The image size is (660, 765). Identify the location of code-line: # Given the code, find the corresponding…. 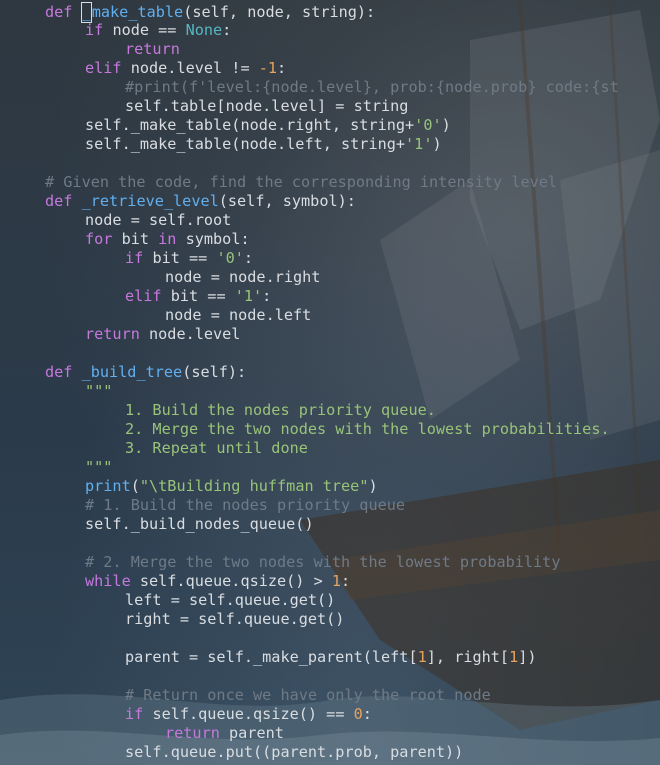
(301, 182).